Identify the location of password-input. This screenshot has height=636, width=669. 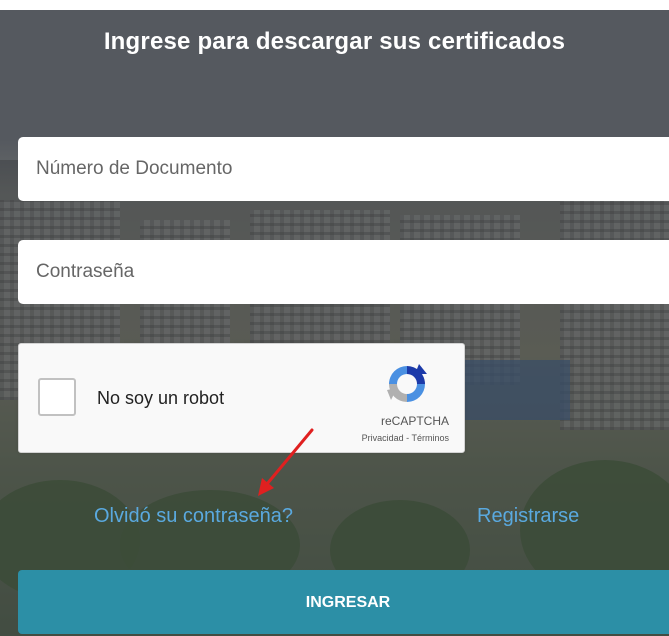
(343, 272).